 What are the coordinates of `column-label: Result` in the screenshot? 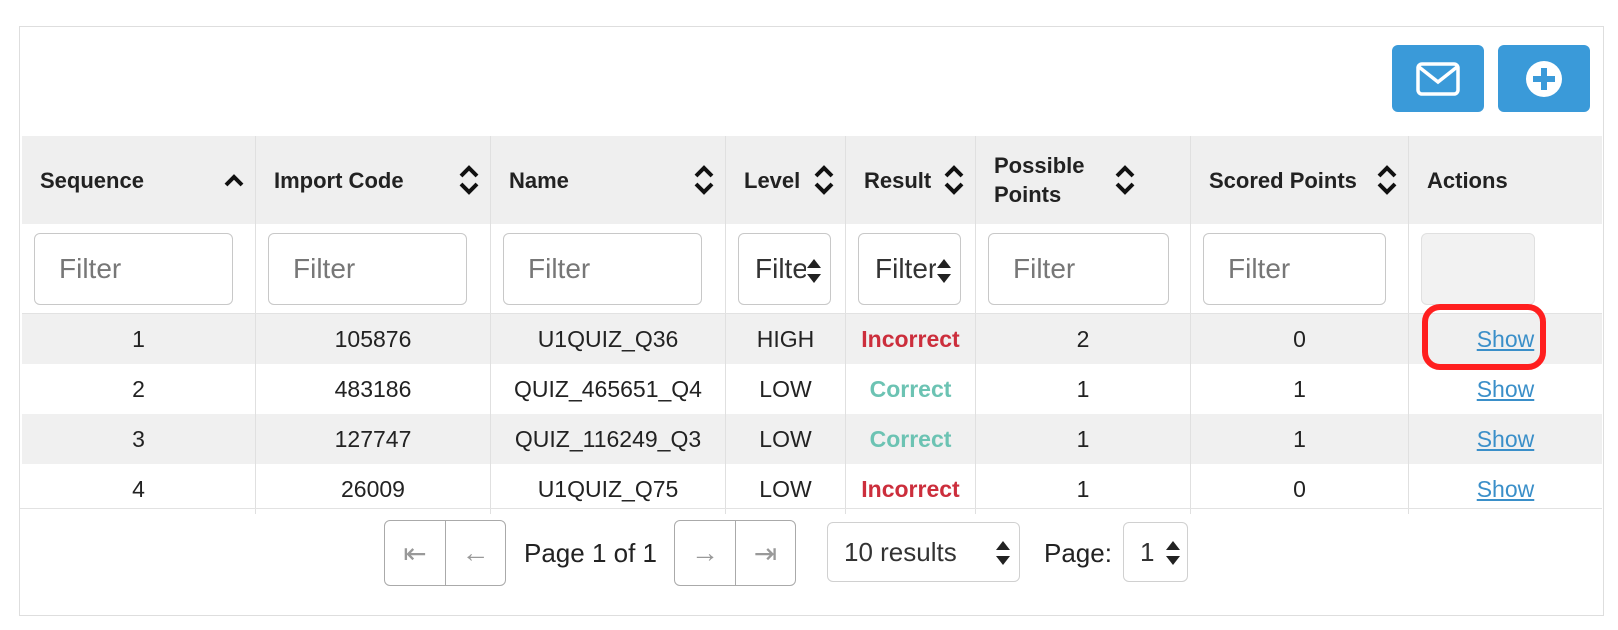 It's located at (898, 180).